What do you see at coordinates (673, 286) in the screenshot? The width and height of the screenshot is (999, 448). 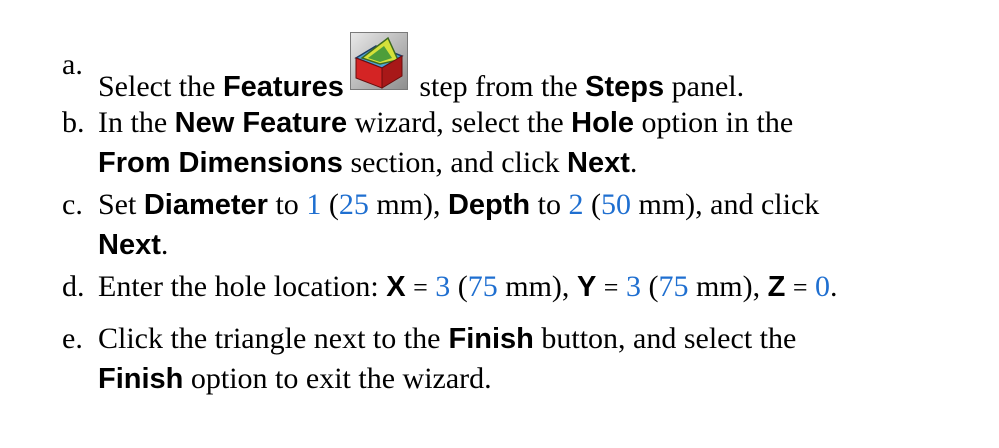 I see `value-y-mm: 75` at bounding box center [673, 286].